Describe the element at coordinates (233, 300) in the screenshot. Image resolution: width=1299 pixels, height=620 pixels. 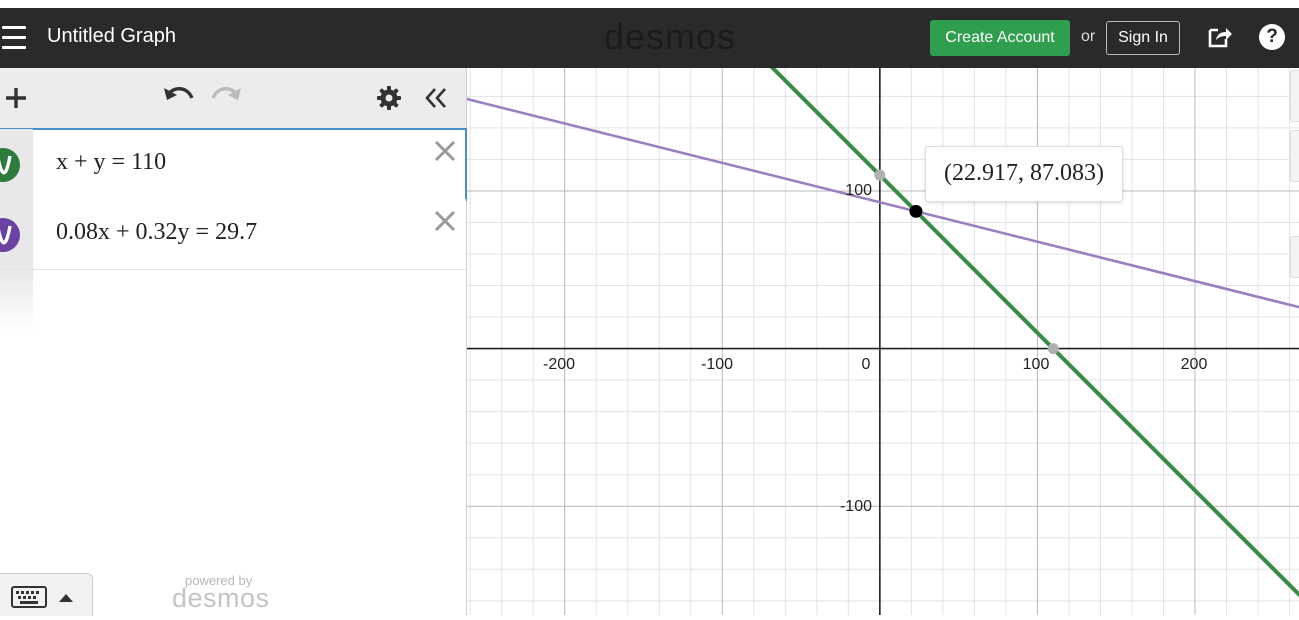
I see `new-expression-row` at that location.